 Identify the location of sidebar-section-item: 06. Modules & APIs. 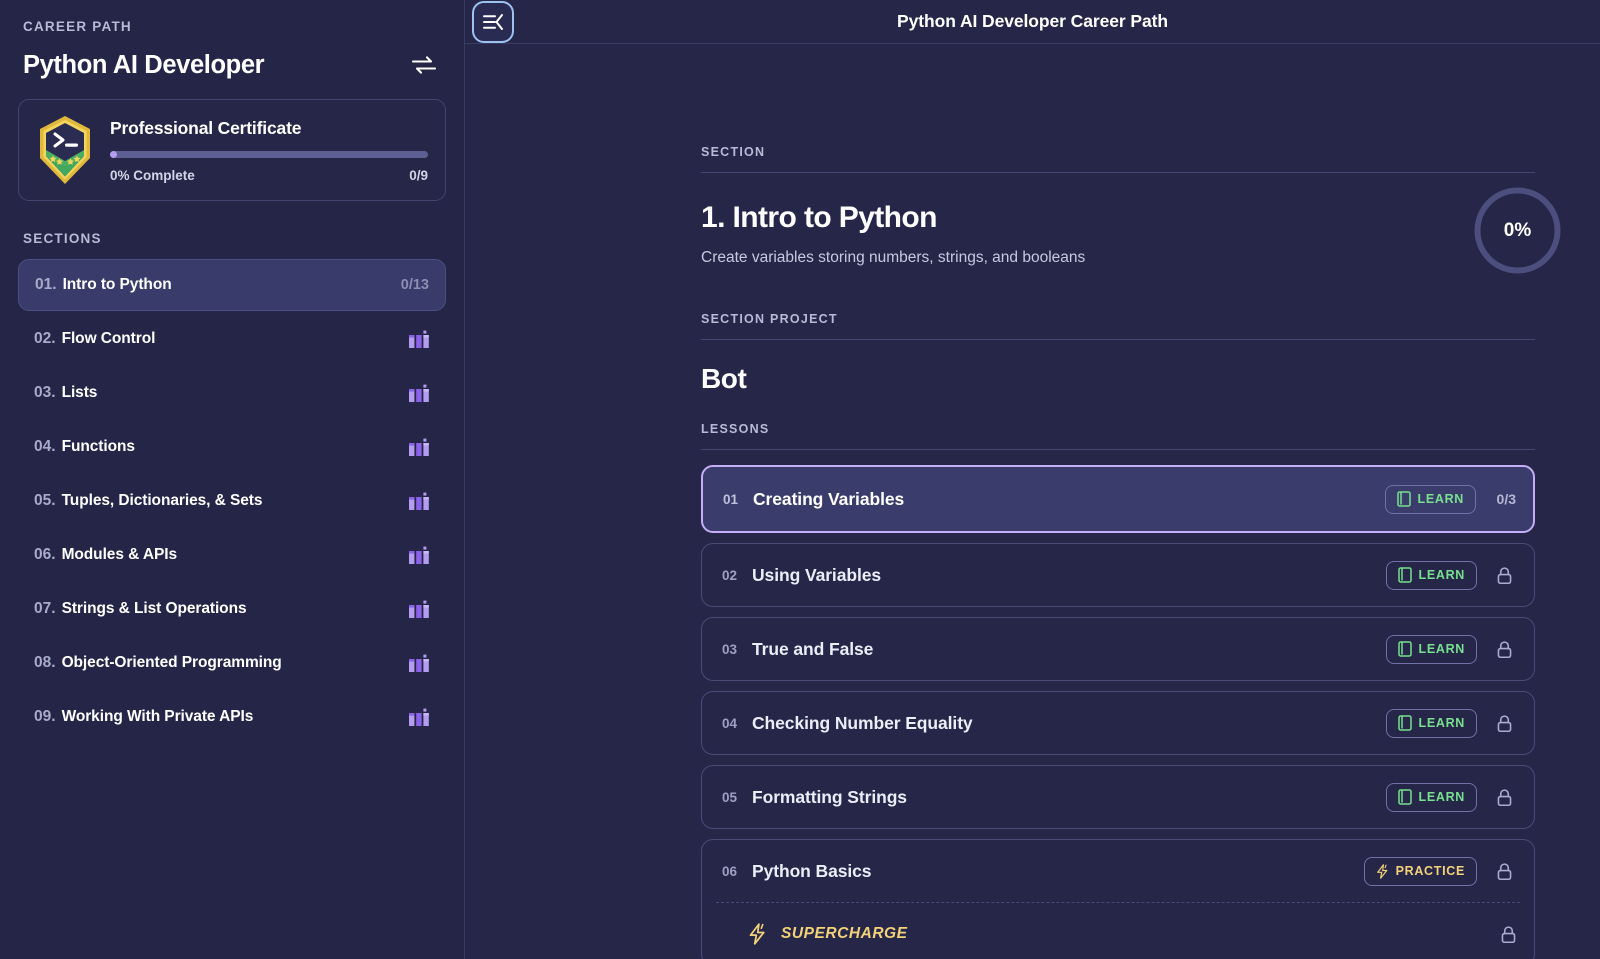
(232, 555).